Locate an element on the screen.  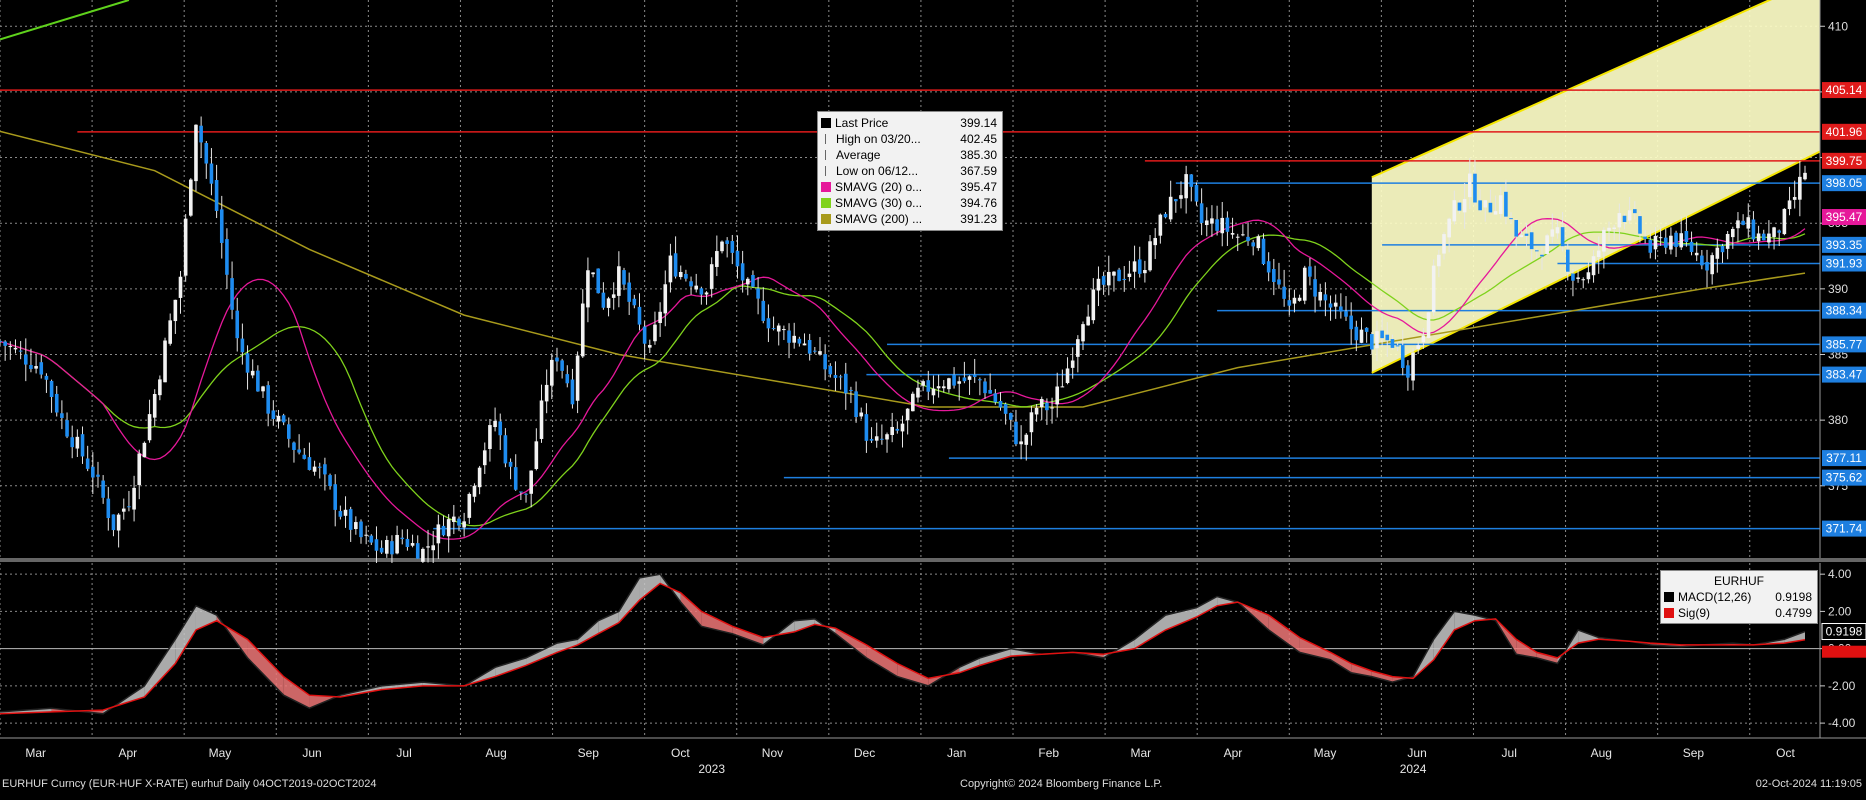
x-tick-label-oct: Oct is located at coordinates (1785, 753).